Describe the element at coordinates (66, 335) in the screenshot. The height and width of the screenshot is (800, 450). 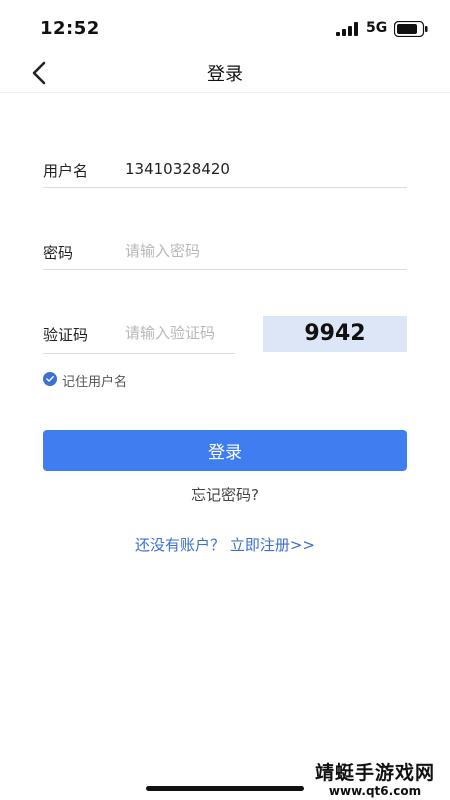
I see `captcha-label: 验证码` at that location.